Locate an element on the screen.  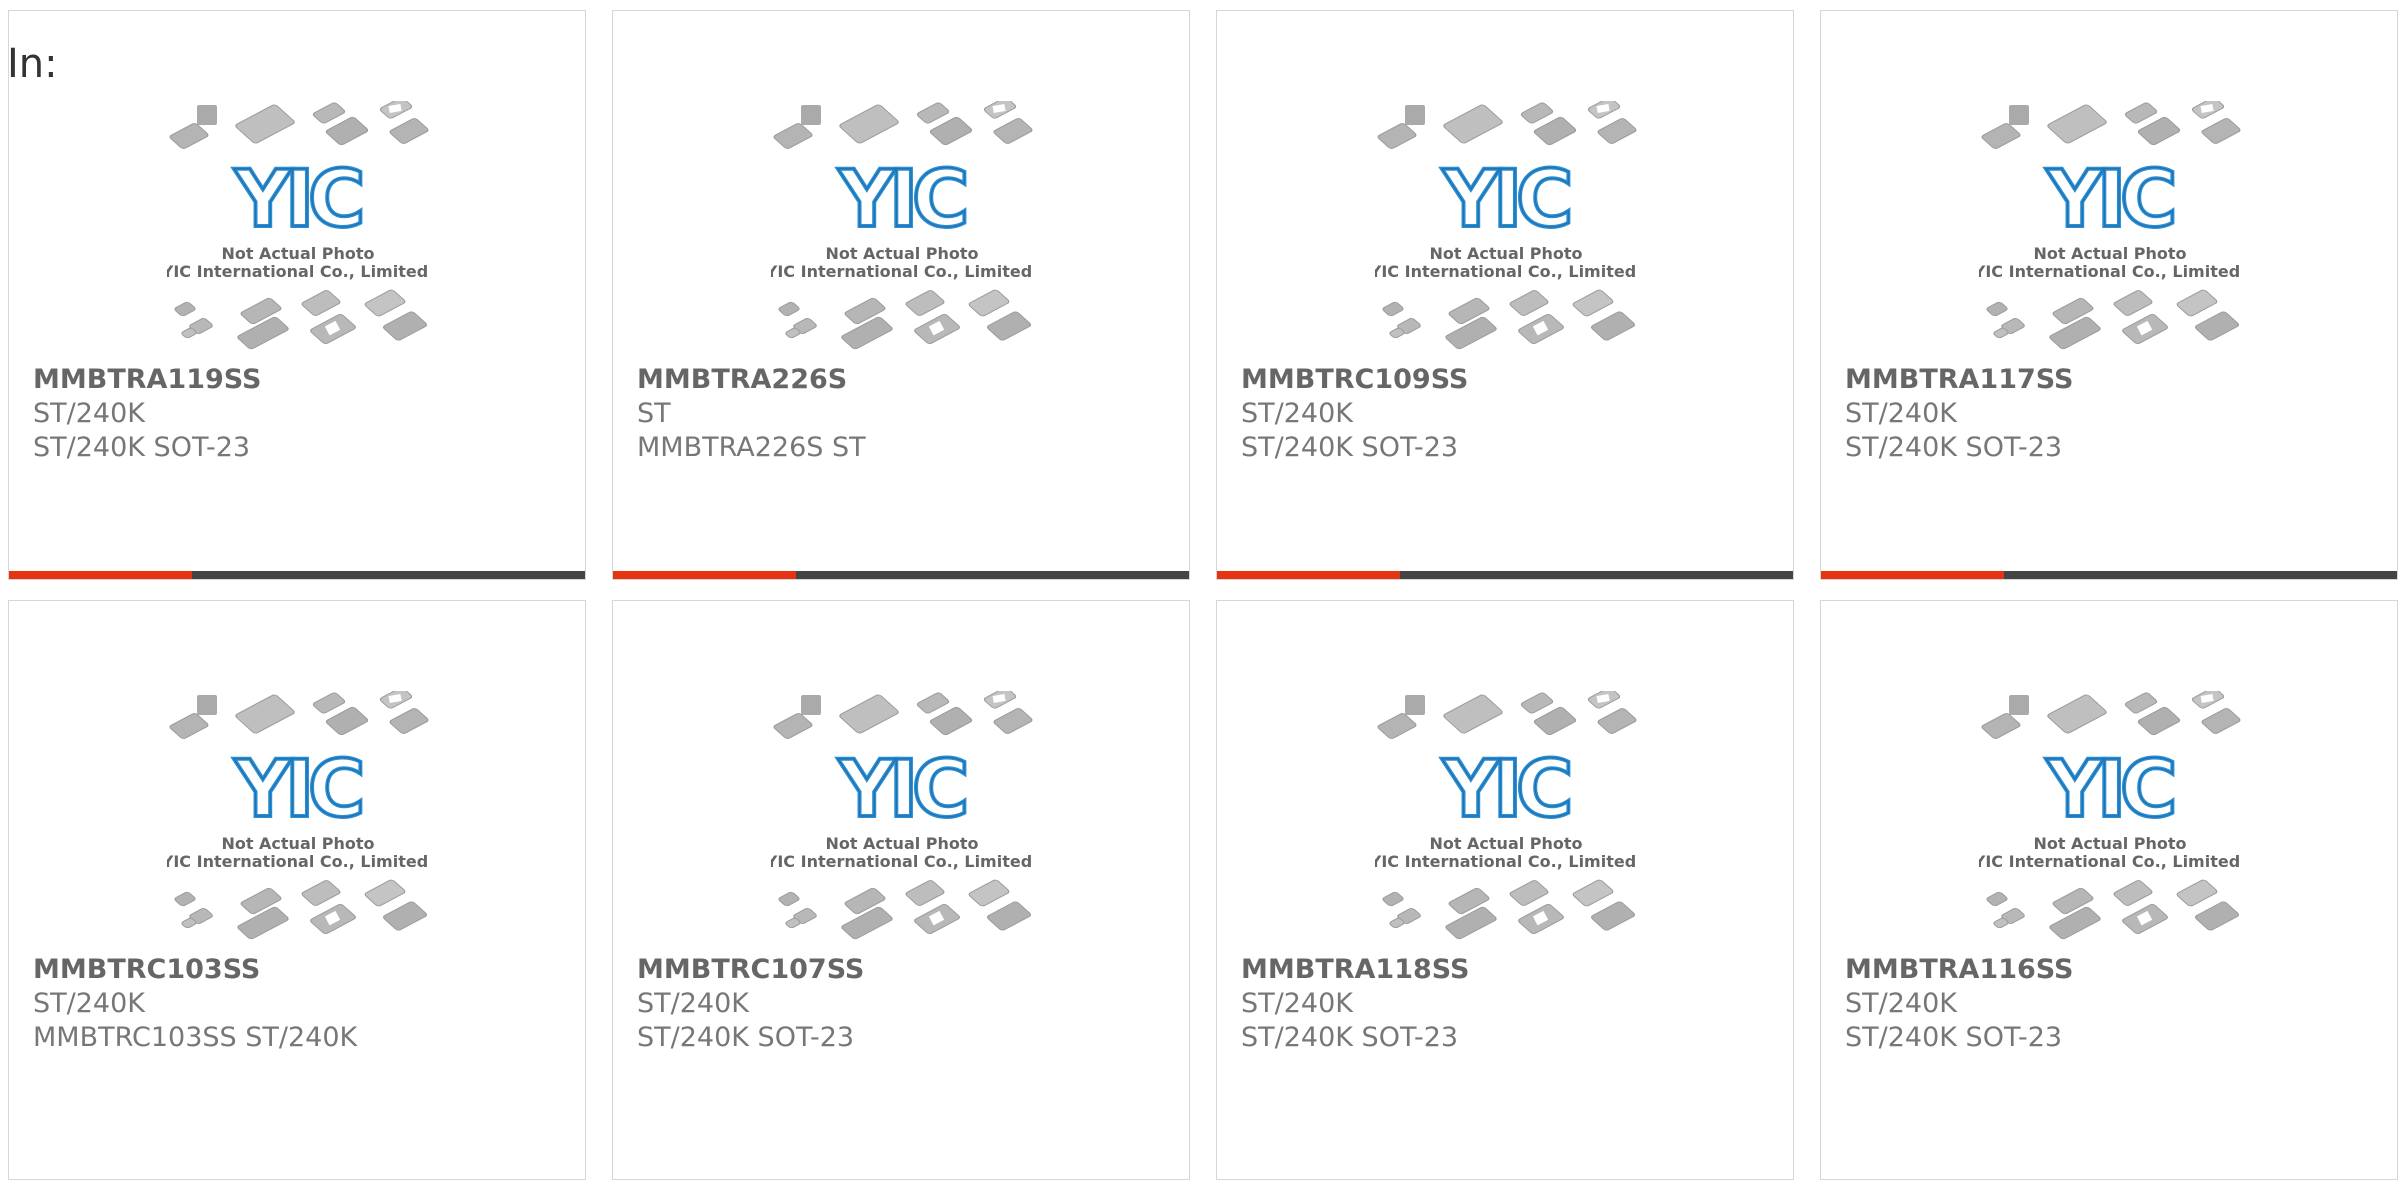
description: MMBTRC103SS ST/240K is located at coordinates (195, 1037).